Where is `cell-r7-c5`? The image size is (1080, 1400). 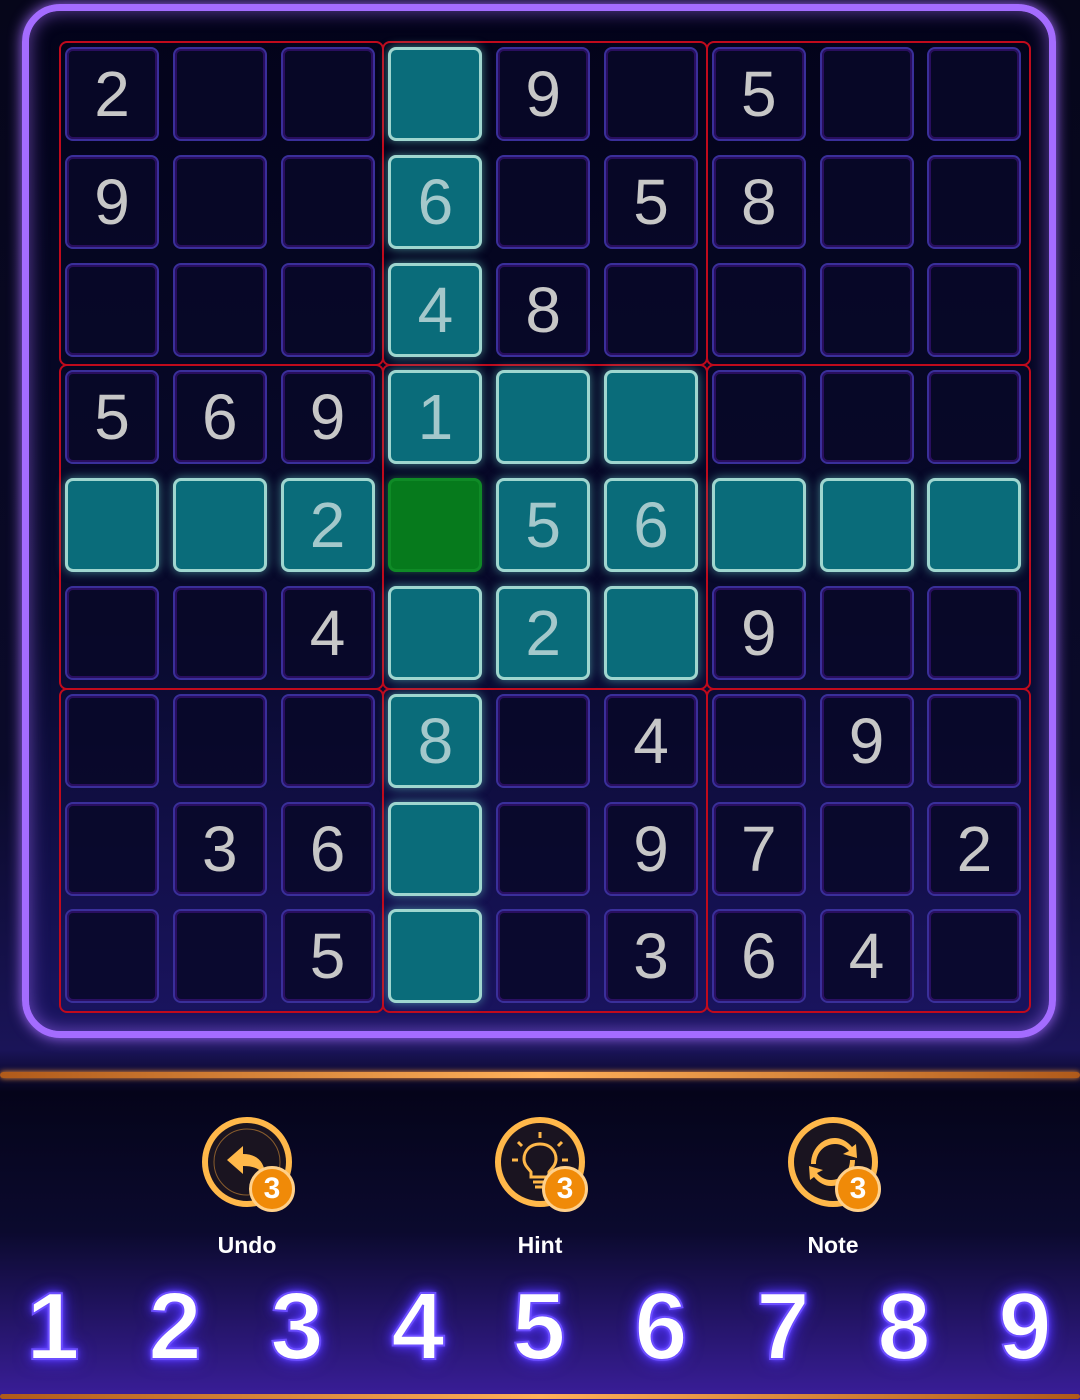
cell-r7-c5 is located at coordinates (543, 740).